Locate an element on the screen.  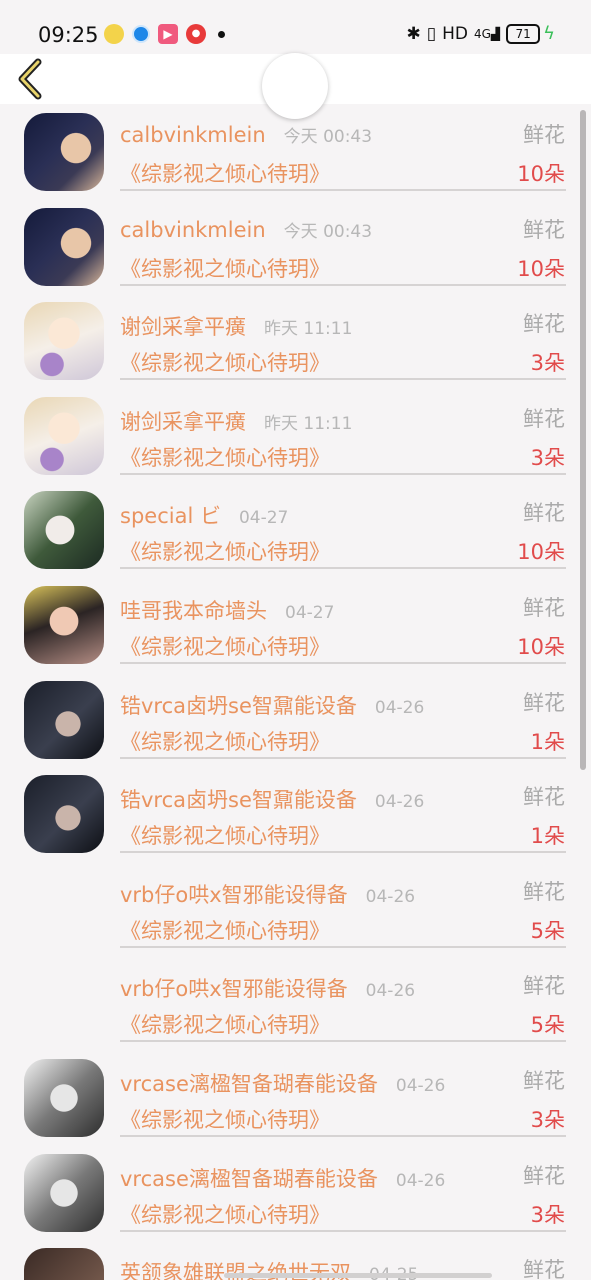
list-item: 哇哥我本命墙头 04-27 鲜花《综影视之倾心待玥》 10朵 is located at coordinates (295, 624).